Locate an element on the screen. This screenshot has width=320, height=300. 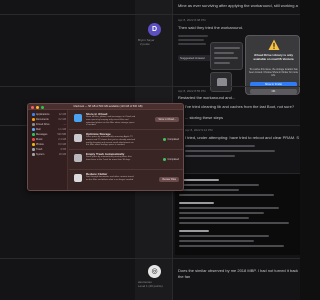
sidebar-item-label: Music is located at coordinates (39, 139).